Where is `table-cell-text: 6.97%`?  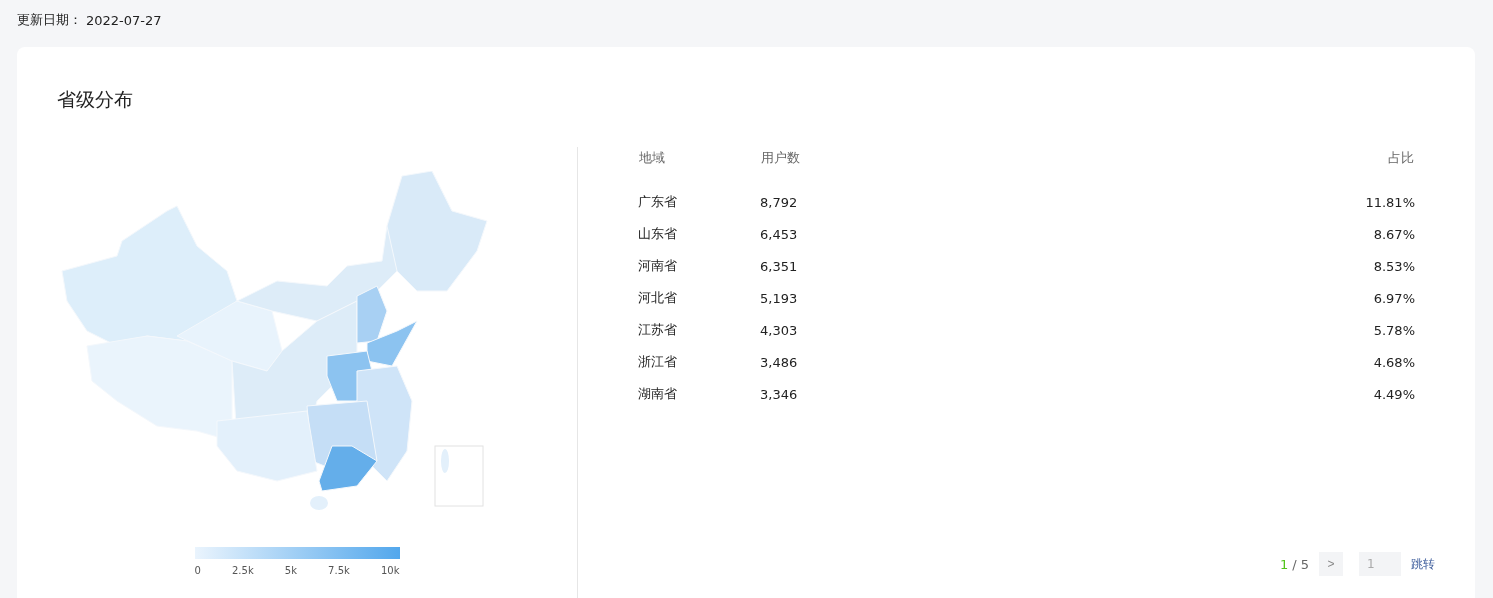 table-cell-text: 6.97% is located at coordinates (1393, 298).